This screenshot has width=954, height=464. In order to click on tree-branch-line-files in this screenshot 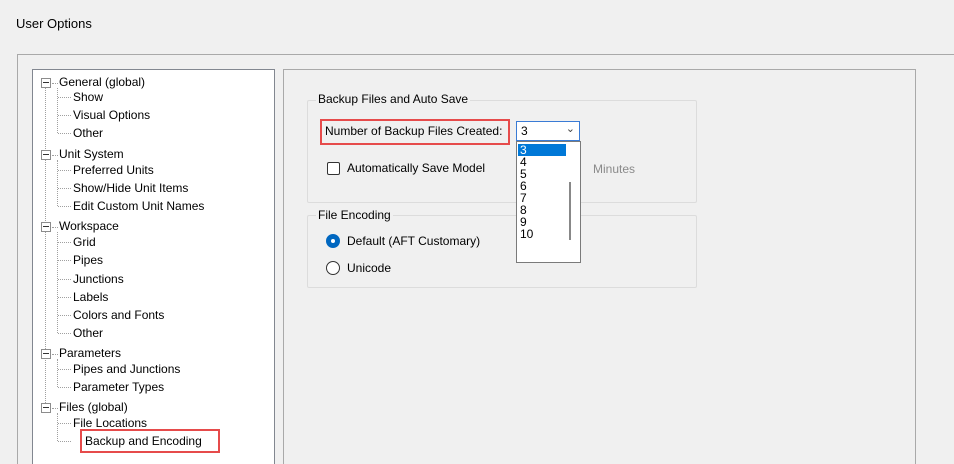, I will do `click(57, 427)`.